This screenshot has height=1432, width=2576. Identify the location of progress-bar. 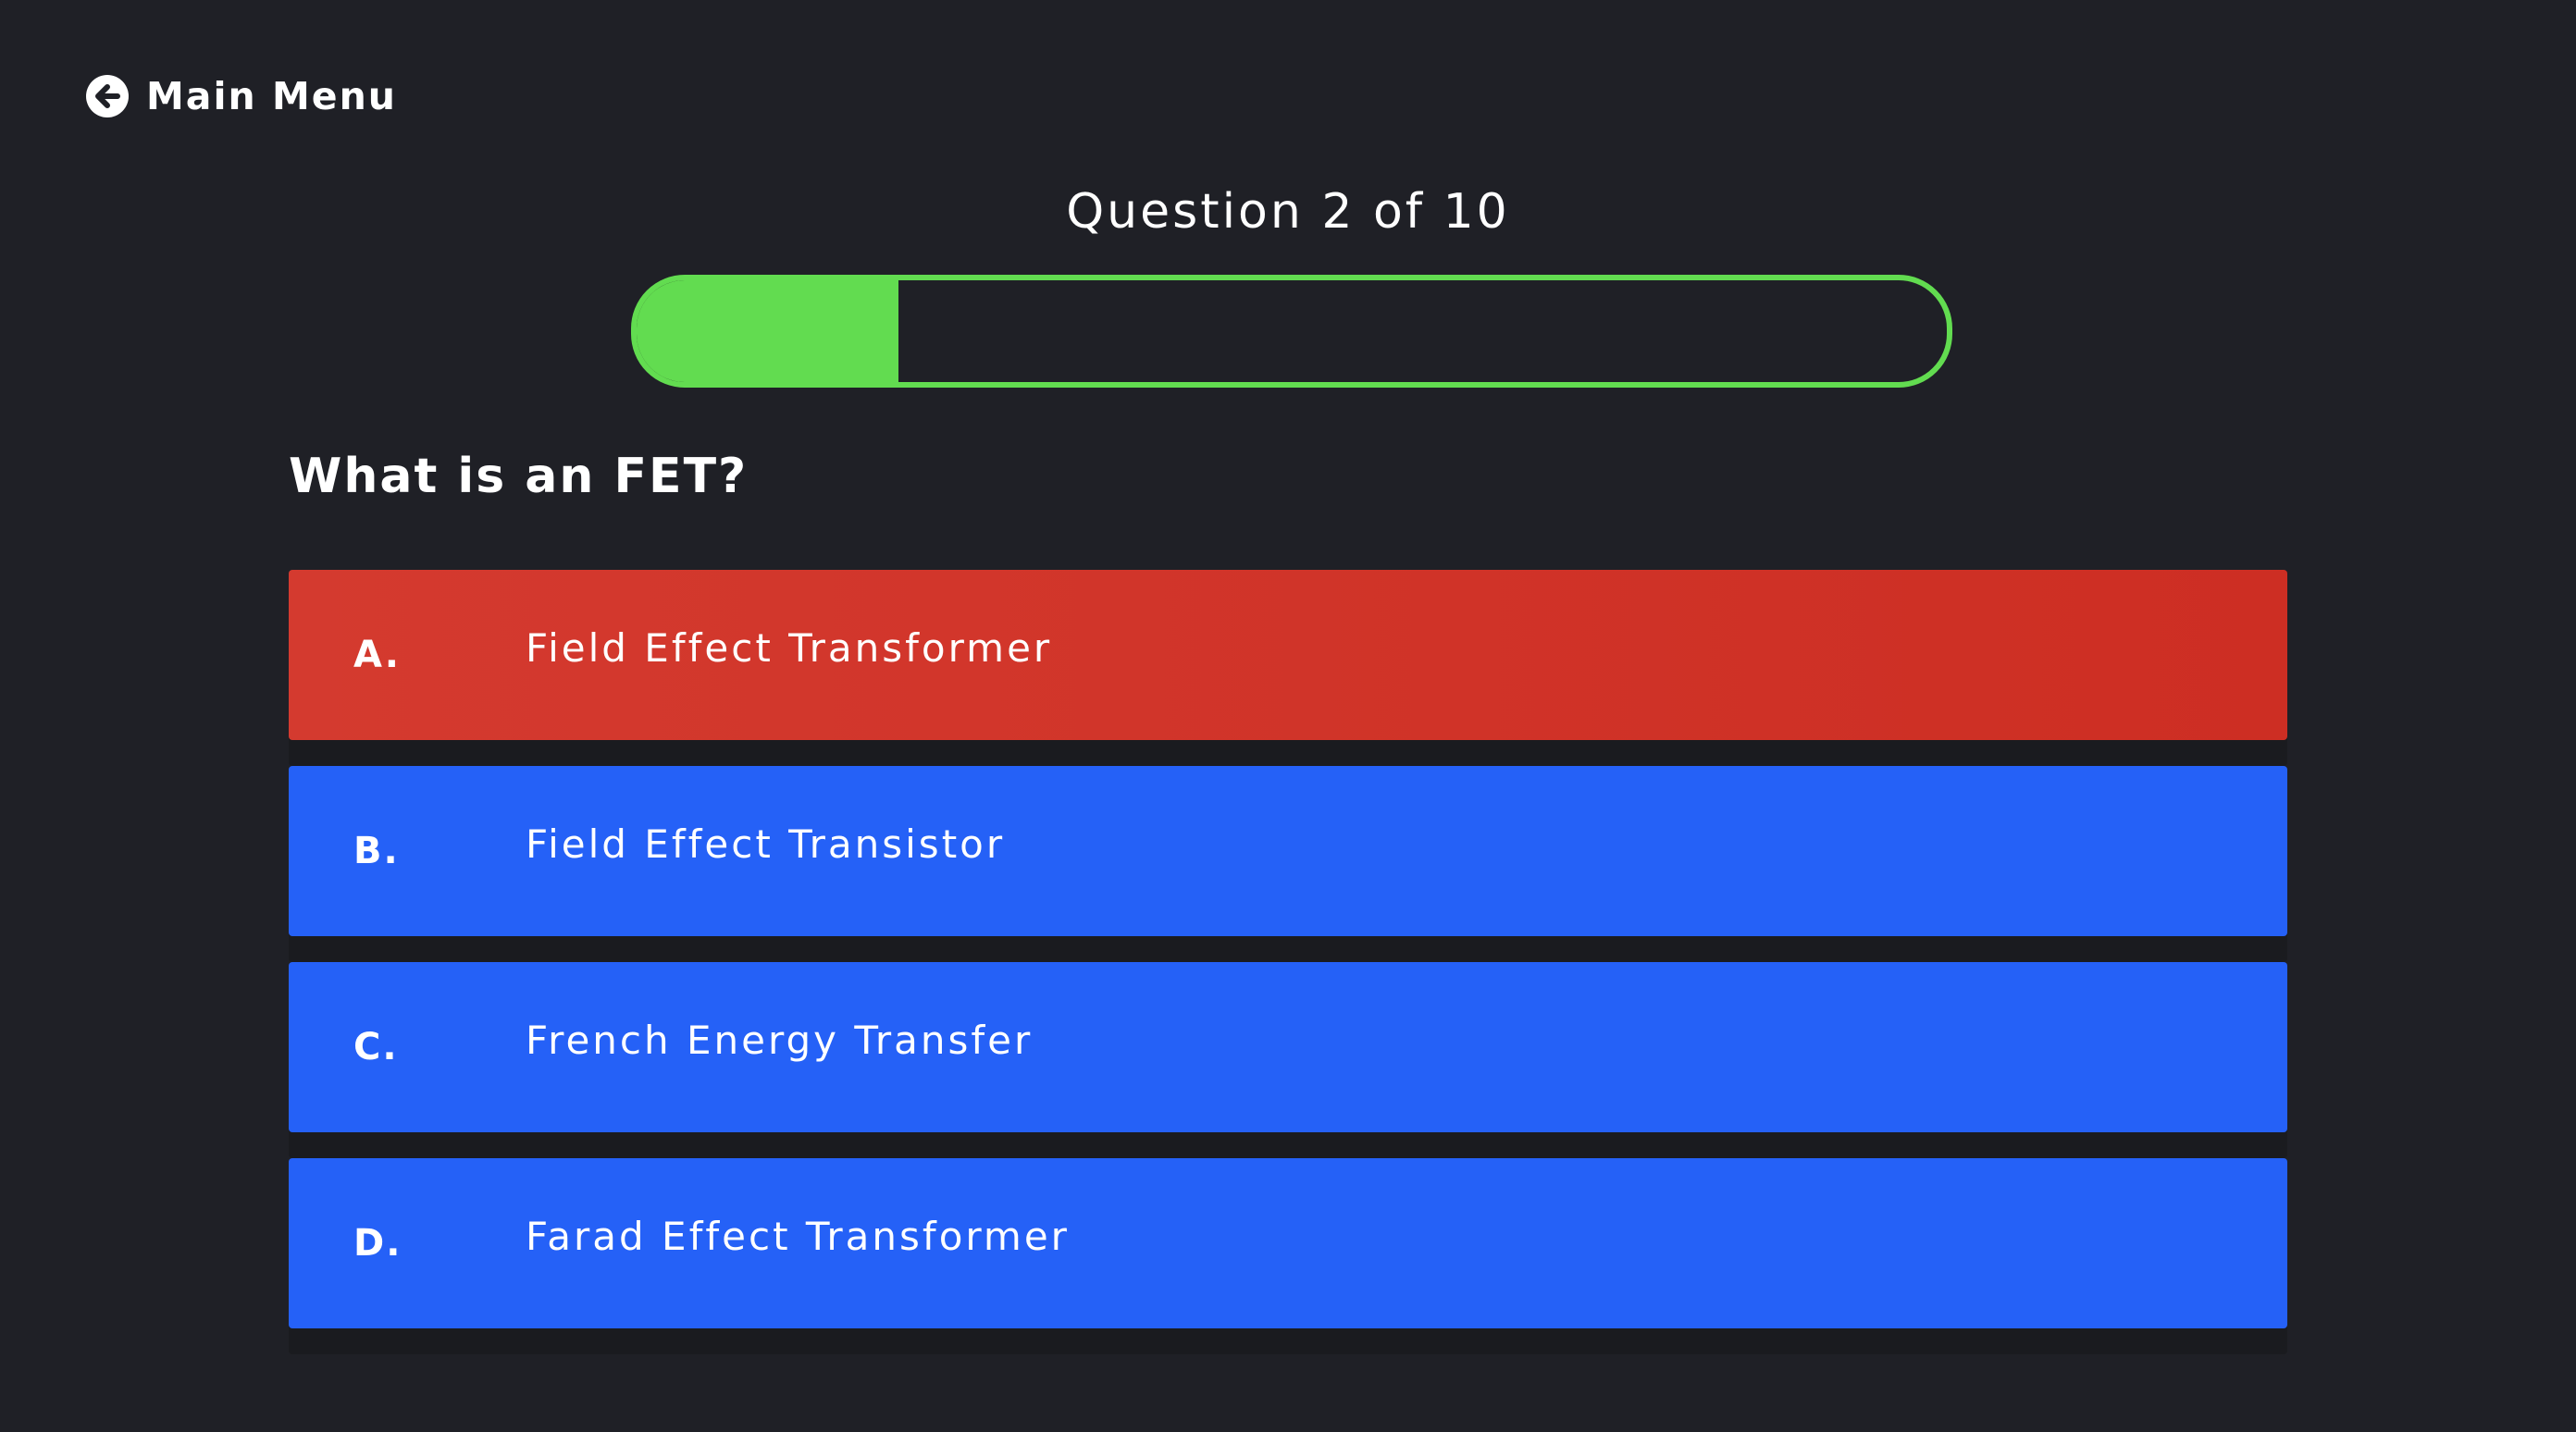
(1292, 332).